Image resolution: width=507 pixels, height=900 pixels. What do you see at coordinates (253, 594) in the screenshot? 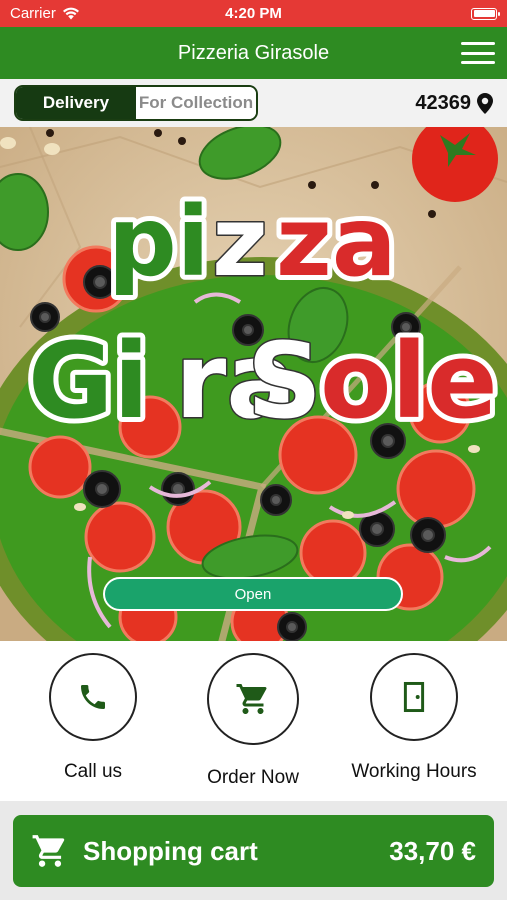
I see `open-status-button: Open` at bounding box center [253, 594].